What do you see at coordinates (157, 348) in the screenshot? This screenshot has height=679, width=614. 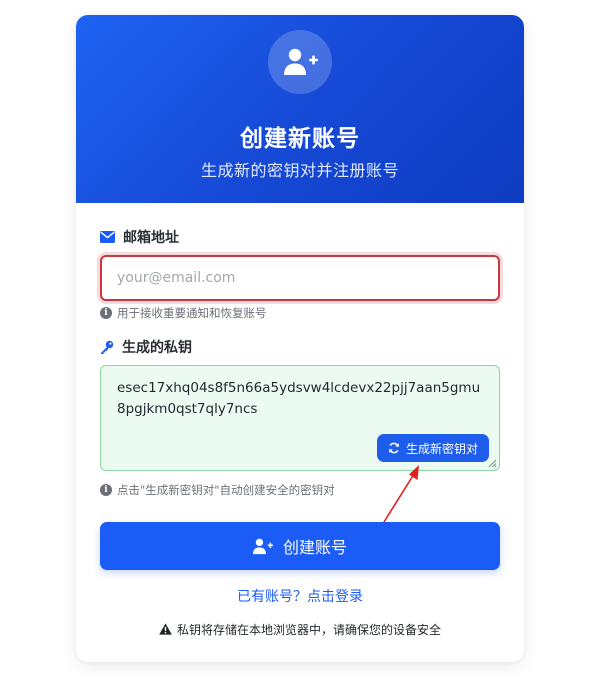 I see `private-key-label-text: 生成的私钥` at bounding box center [157, 348].